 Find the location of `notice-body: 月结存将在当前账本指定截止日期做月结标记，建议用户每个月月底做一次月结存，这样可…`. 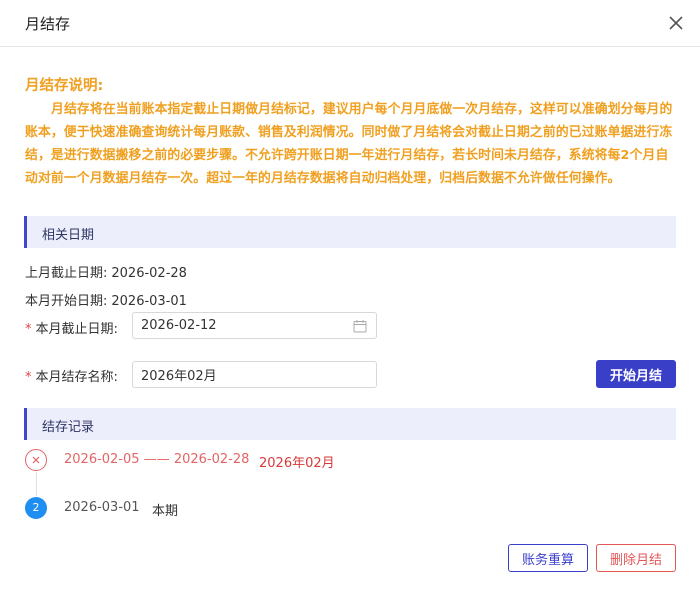

notice-body: 月结存将在当前账本指定截止日期做月结标记，建议用户每个月月底做一次月结存，这样可… is located at coordinates (349, 144).